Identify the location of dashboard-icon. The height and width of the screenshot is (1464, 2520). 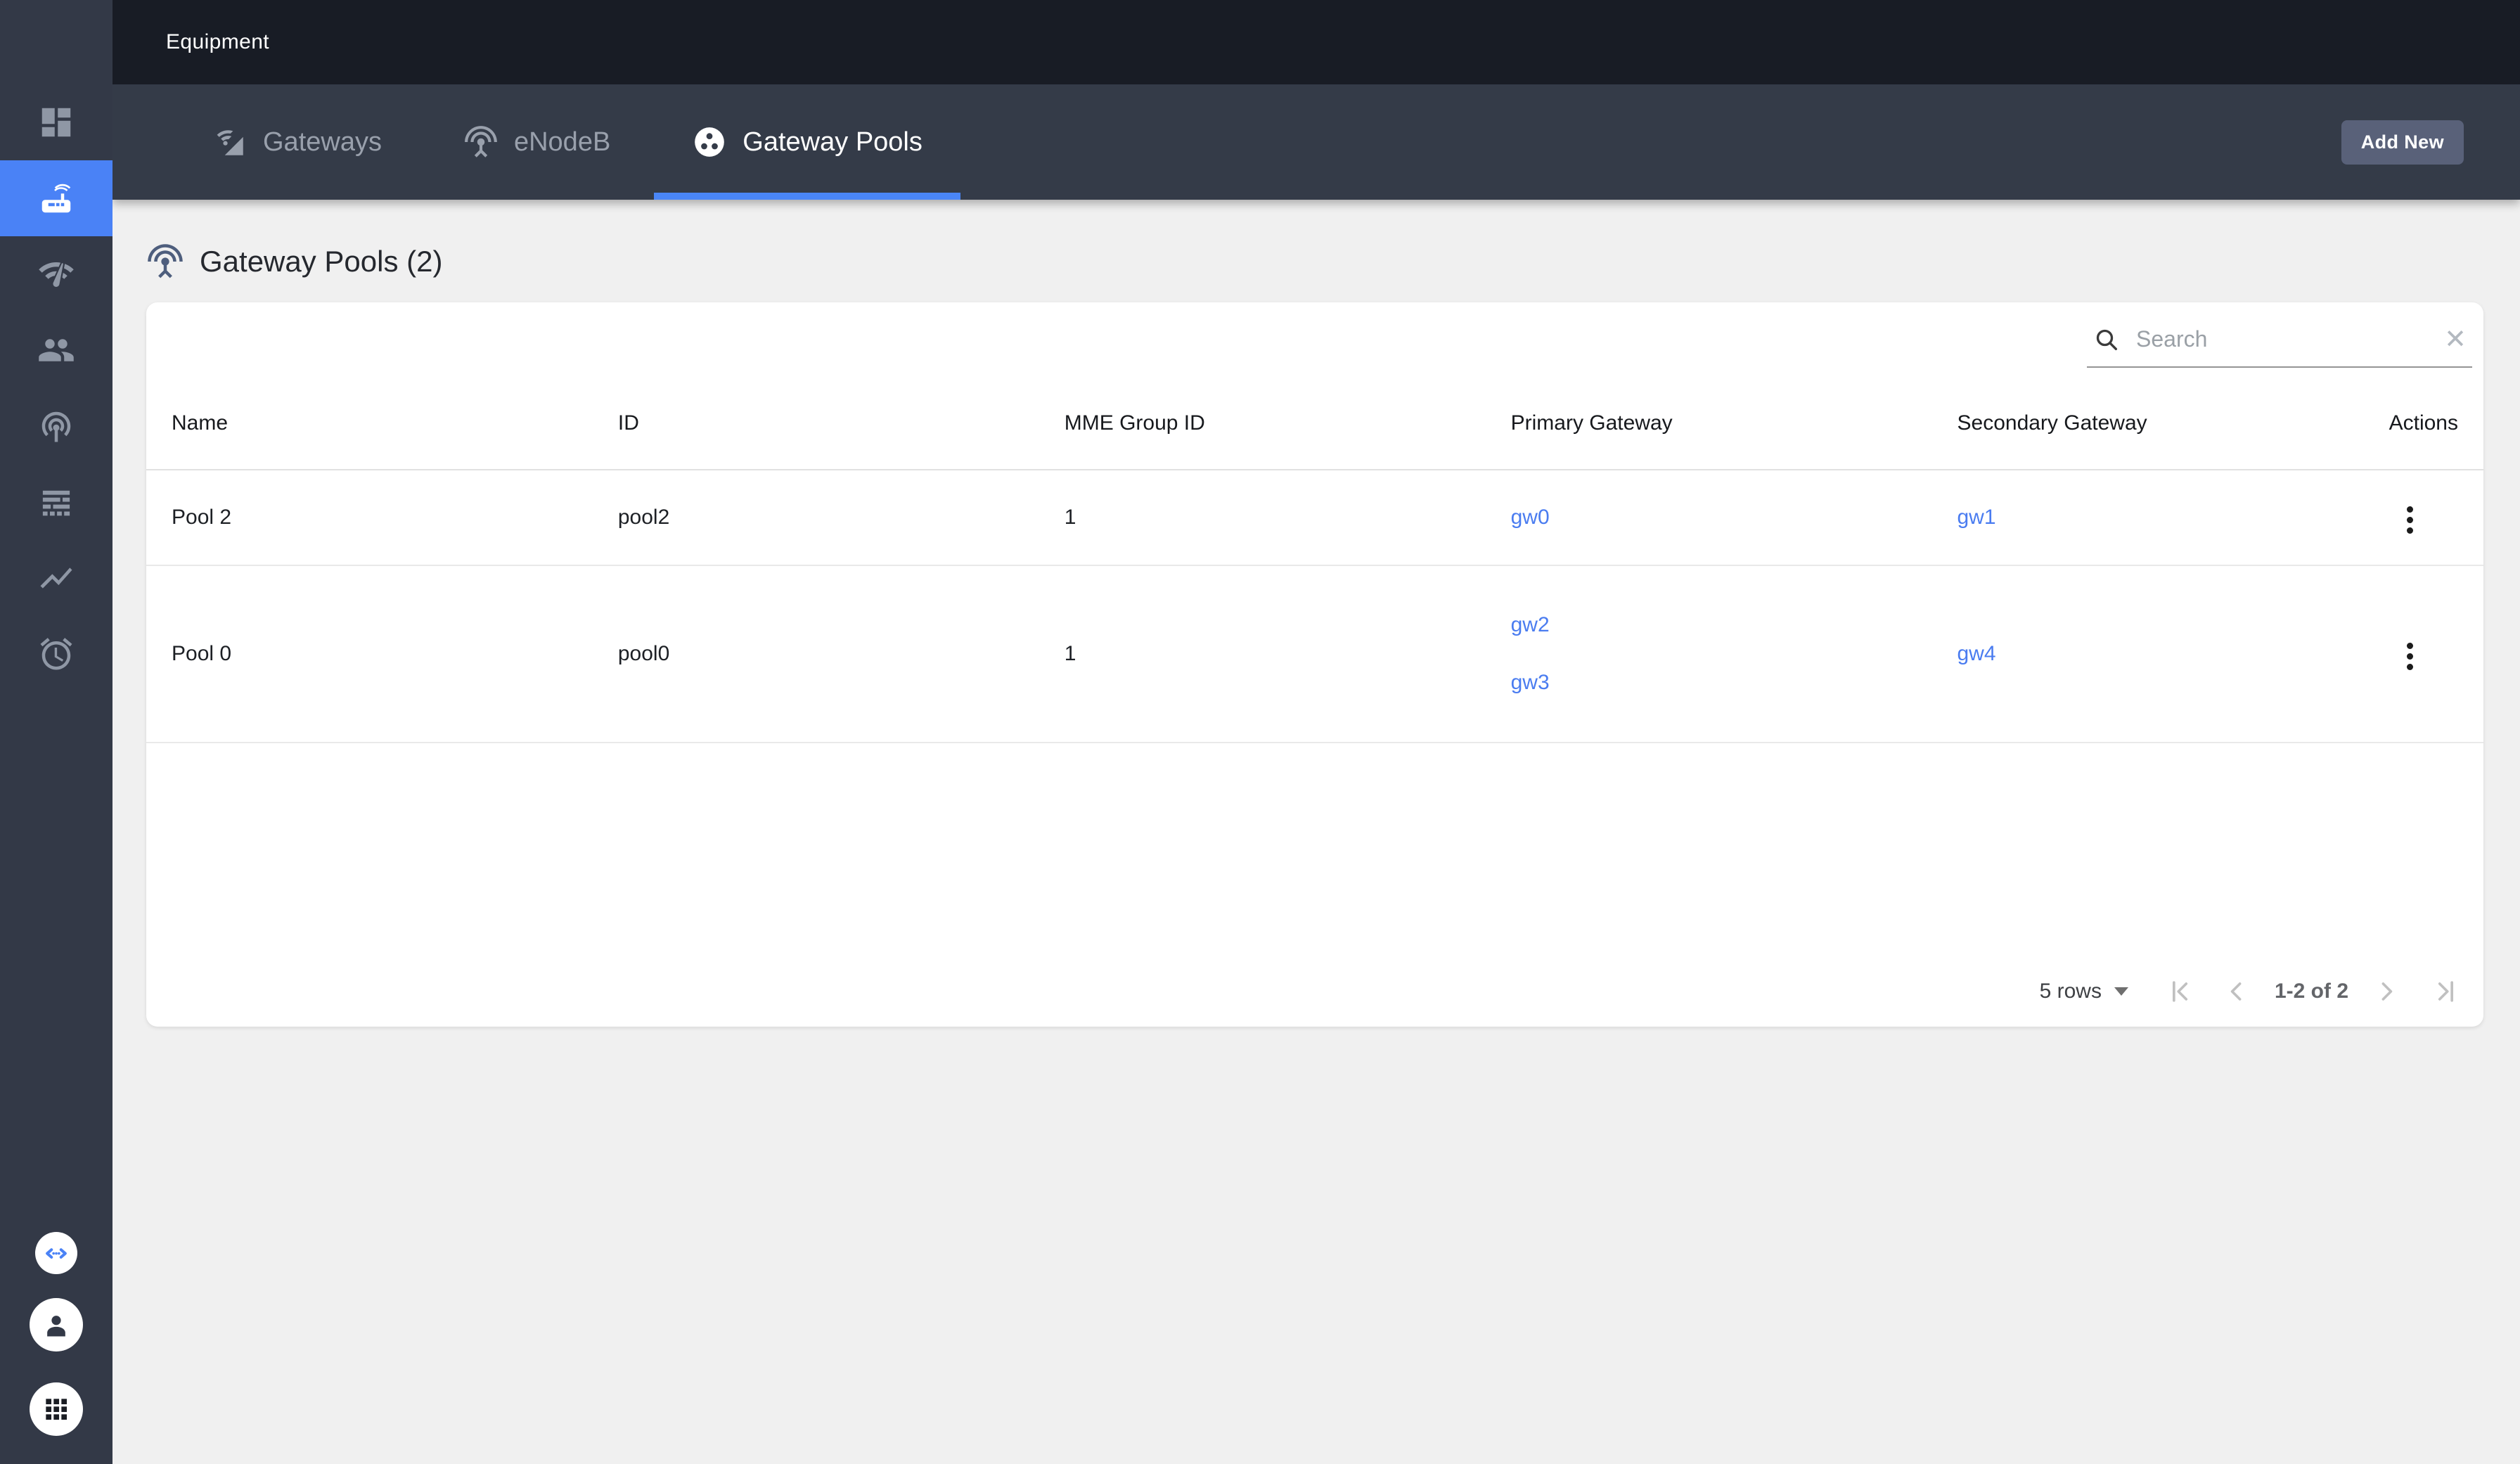
(56, 122).